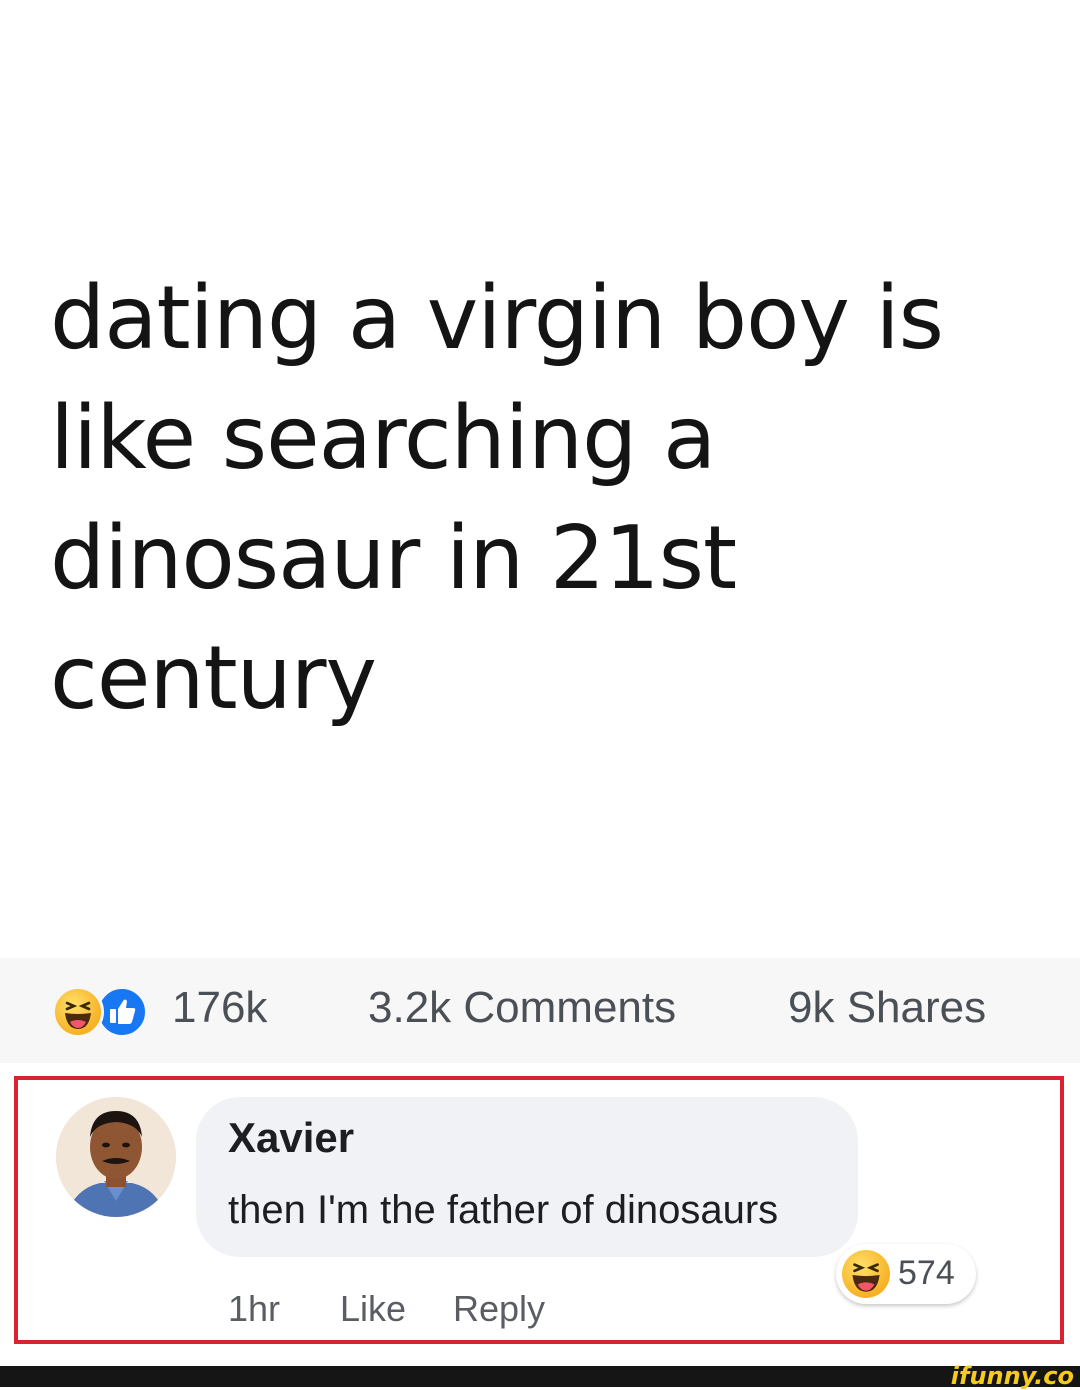 The width and height of the screenshot is (1080, 1390). I want to click on comment-like-button: Like, so click(373, 1309).